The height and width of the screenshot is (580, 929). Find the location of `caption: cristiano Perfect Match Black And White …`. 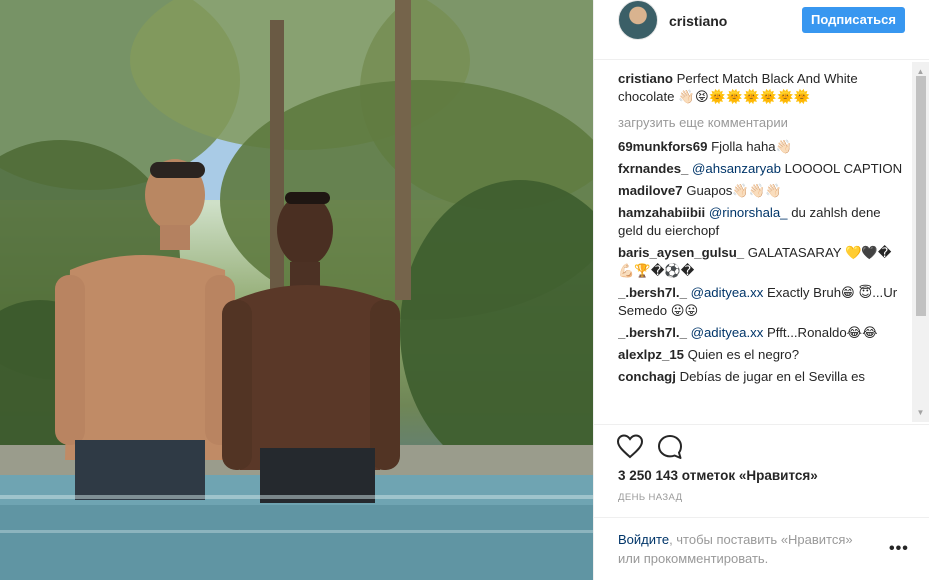

caption: cristiano Perfect Match Black And White … is located at coordinates (763, 88).